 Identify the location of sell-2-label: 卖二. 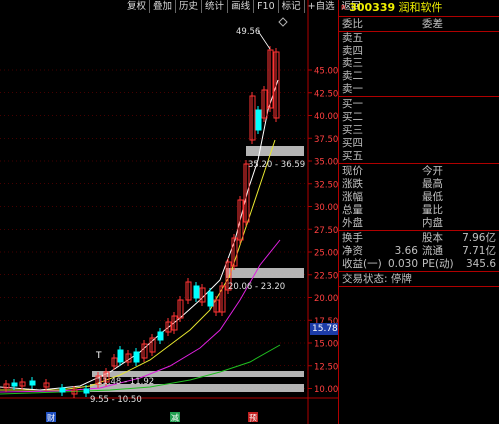
(352, 76).